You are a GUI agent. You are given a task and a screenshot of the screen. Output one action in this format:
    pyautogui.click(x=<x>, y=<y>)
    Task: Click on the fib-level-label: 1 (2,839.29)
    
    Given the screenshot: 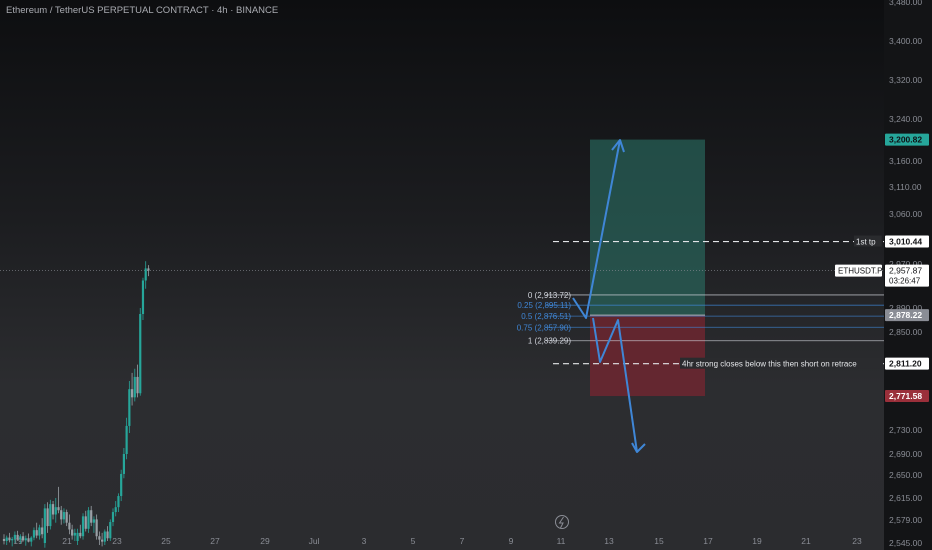 What is the action you would take?
    pyautogui.click(x=549, y=341)
    